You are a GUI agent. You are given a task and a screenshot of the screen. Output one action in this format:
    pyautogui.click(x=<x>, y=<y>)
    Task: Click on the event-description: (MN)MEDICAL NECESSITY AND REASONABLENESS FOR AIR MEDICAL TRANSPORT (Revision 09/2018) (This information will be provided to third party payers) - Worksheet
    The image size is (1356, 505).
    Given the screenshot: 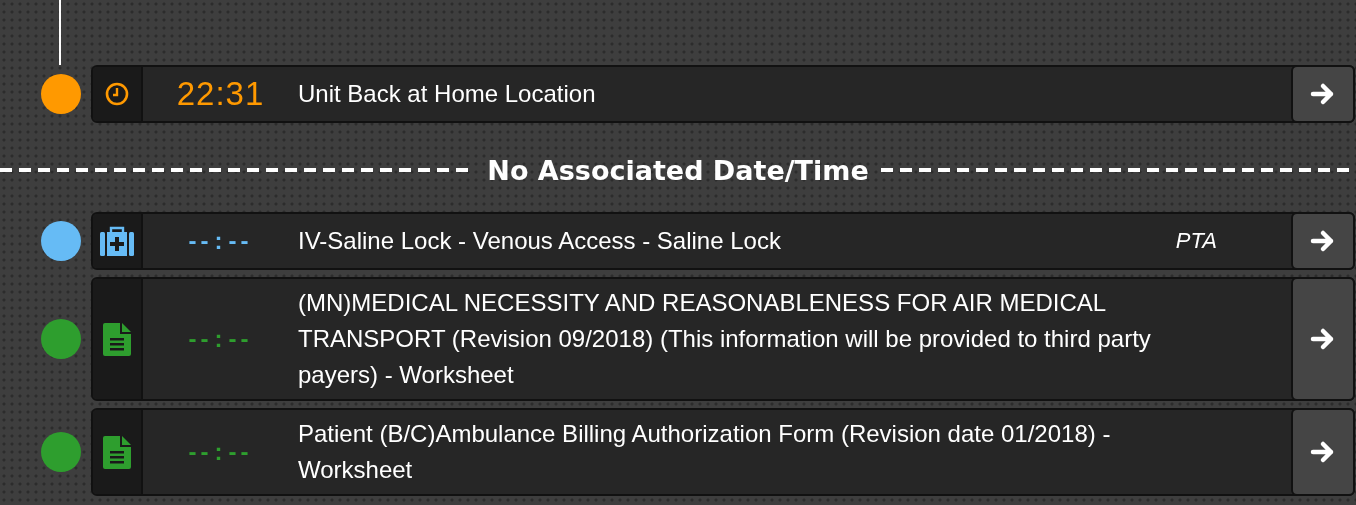 What is the action you would take?
    pyautogui.click(x=725, y=339)
    